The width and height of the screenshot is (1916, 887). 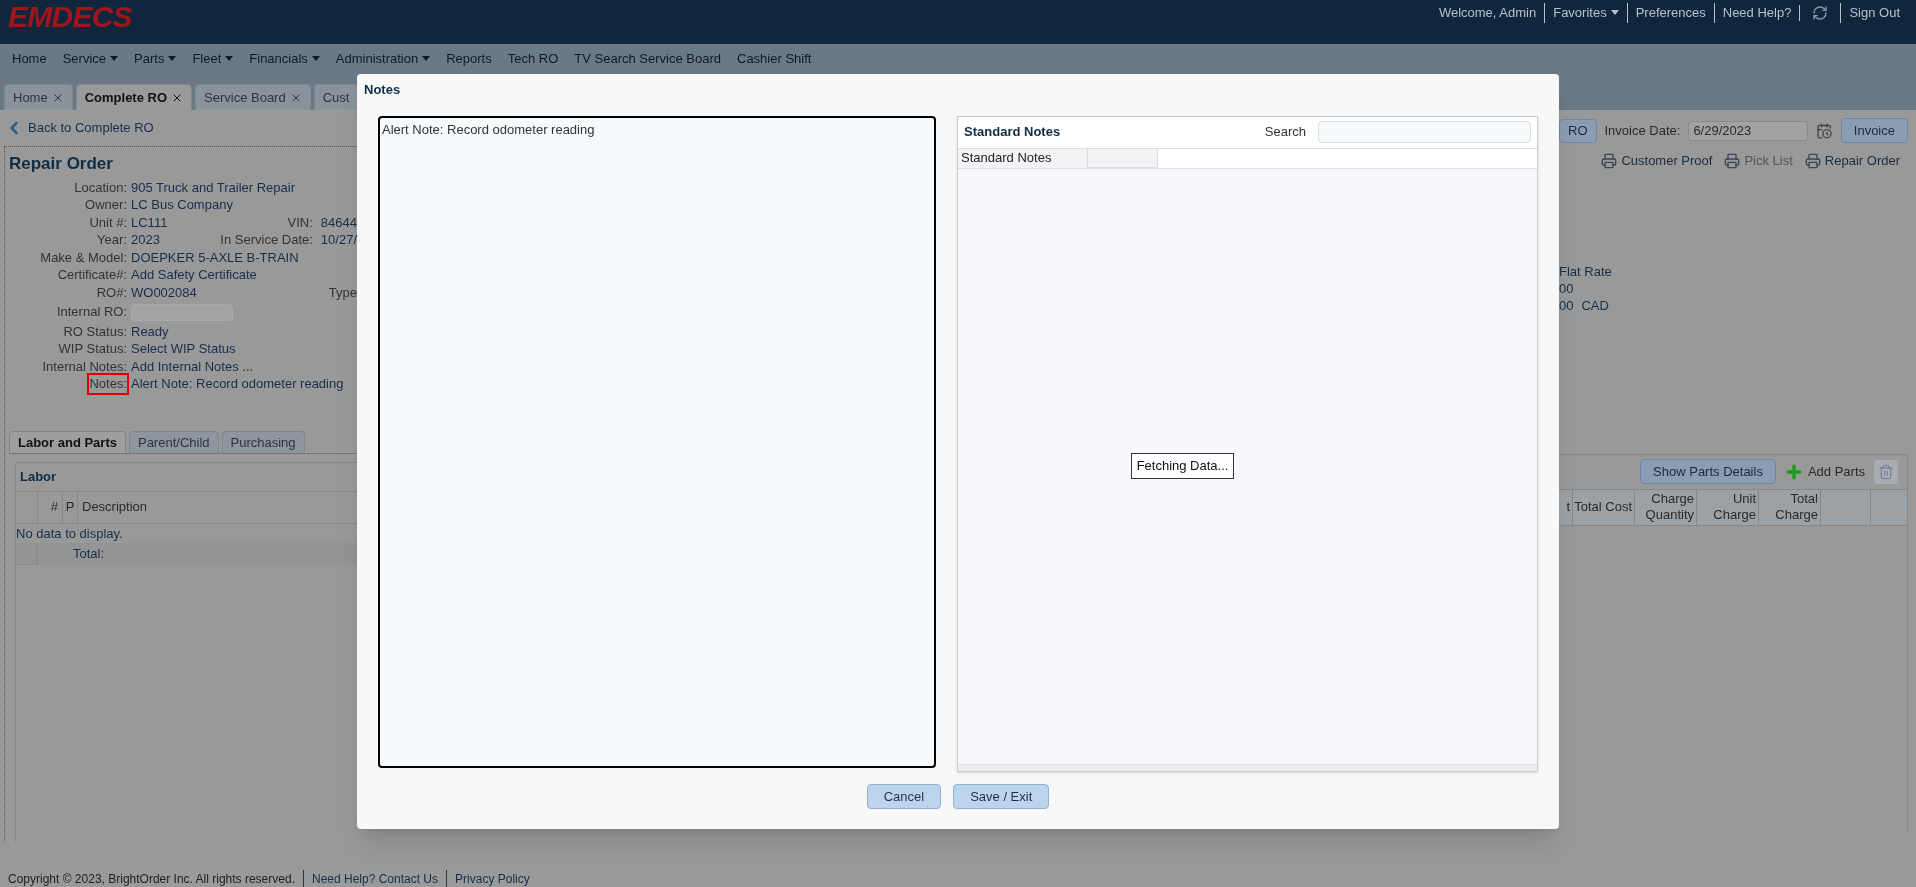 What do you see at coordinates (100, 187) in the screenshot?
I see `field-label: Location:` at bounding box center [100, 187].